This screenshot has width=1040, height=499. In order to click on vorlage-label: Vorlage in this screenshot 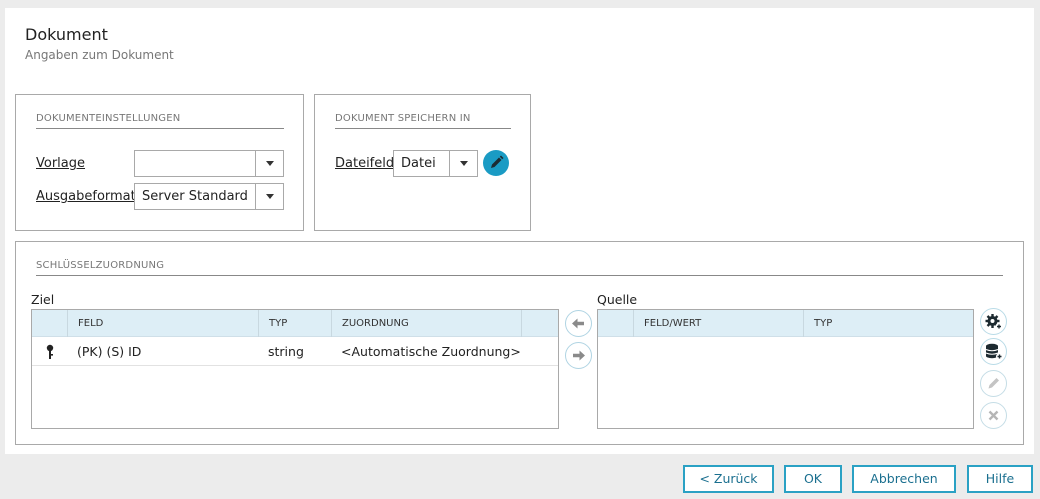, I will do `click(60, 163)`.